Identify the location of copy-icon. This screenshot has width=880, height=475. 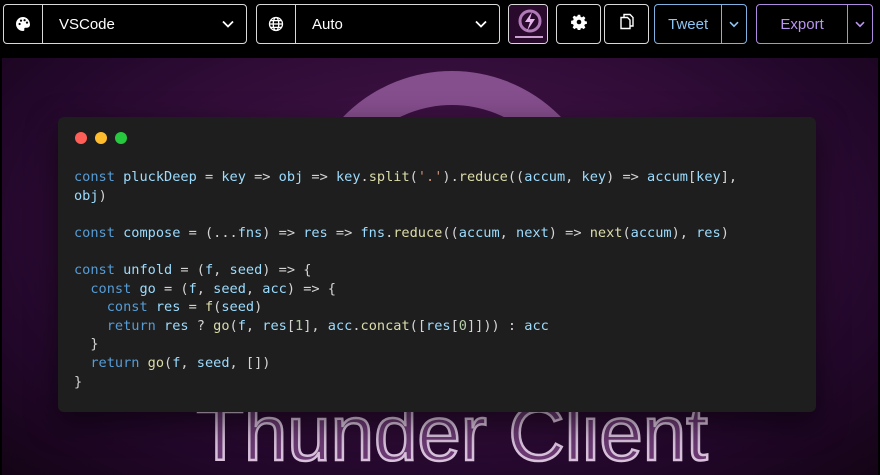
(627, 24).